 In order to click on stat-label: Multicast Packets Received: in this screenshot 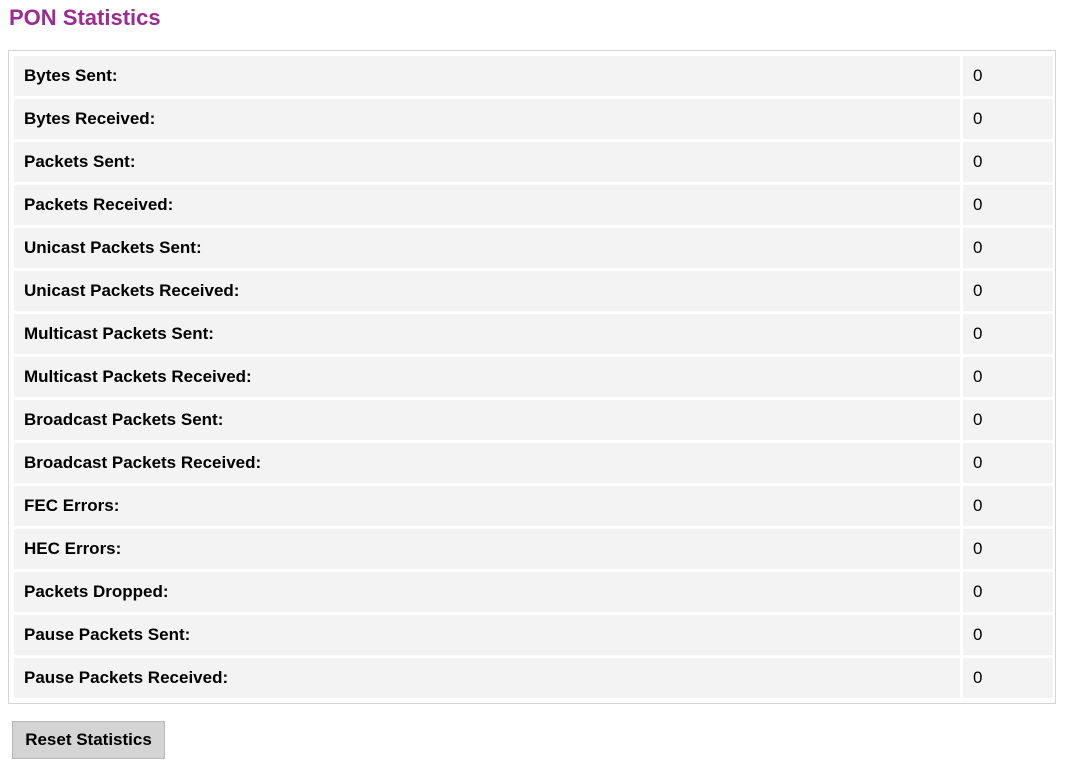, I will do `click(488, 377)`.